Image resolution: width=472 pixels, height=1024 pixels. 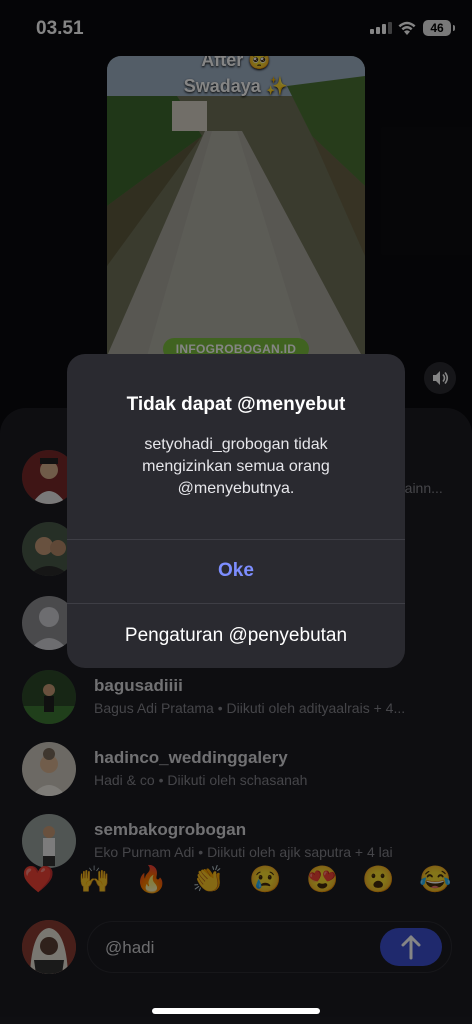 What do you see at coordinates (236, 404) in the screenshot?
I see `dialog-title: Tidak dapat @menyebut` at bounding box center [236, 404].